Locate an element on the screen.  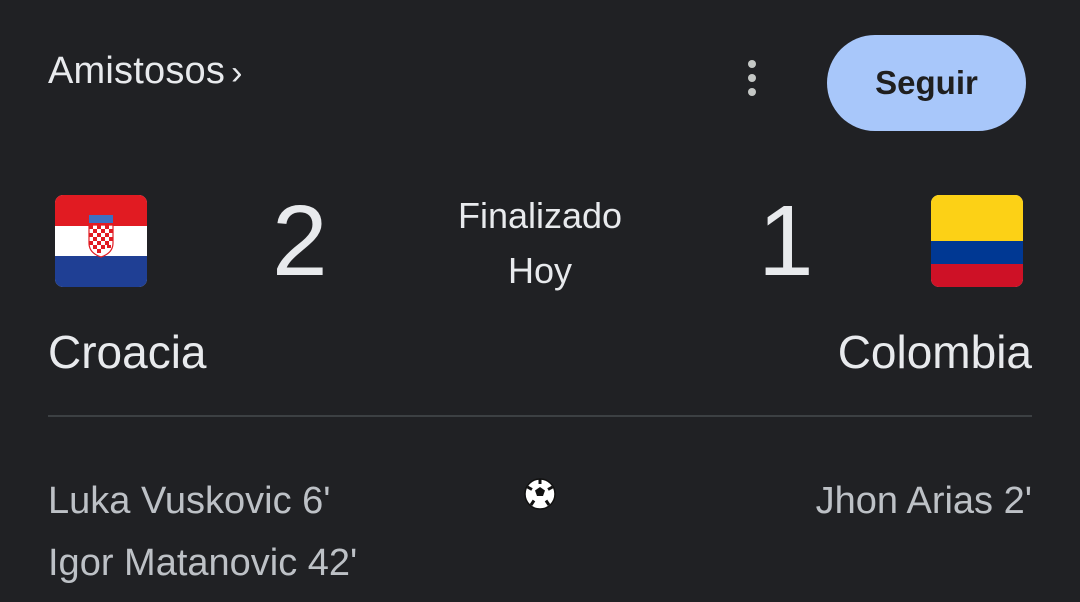
away-scorers: Jhon Arias 2' is located at coordinates (924, 501).